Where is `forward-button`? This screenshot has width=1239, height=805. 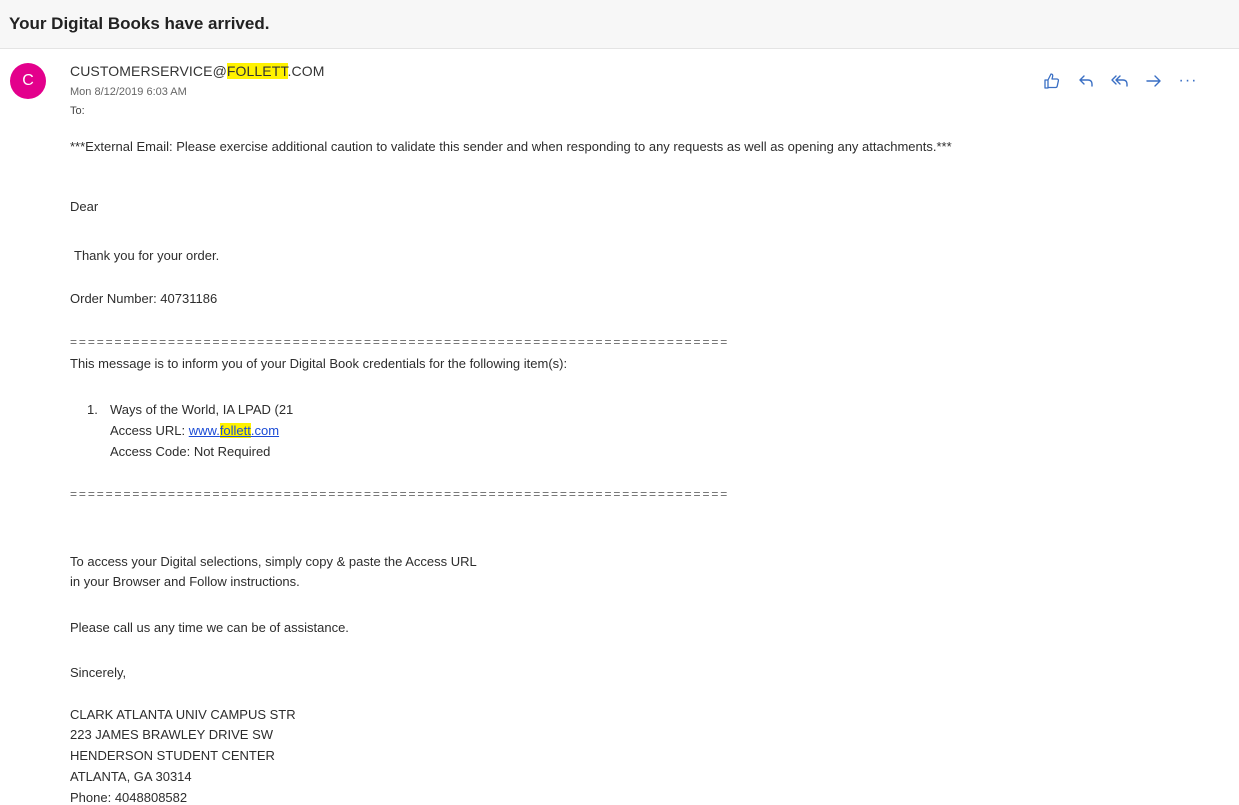
forward-button is located at coordinates (1154, 81).